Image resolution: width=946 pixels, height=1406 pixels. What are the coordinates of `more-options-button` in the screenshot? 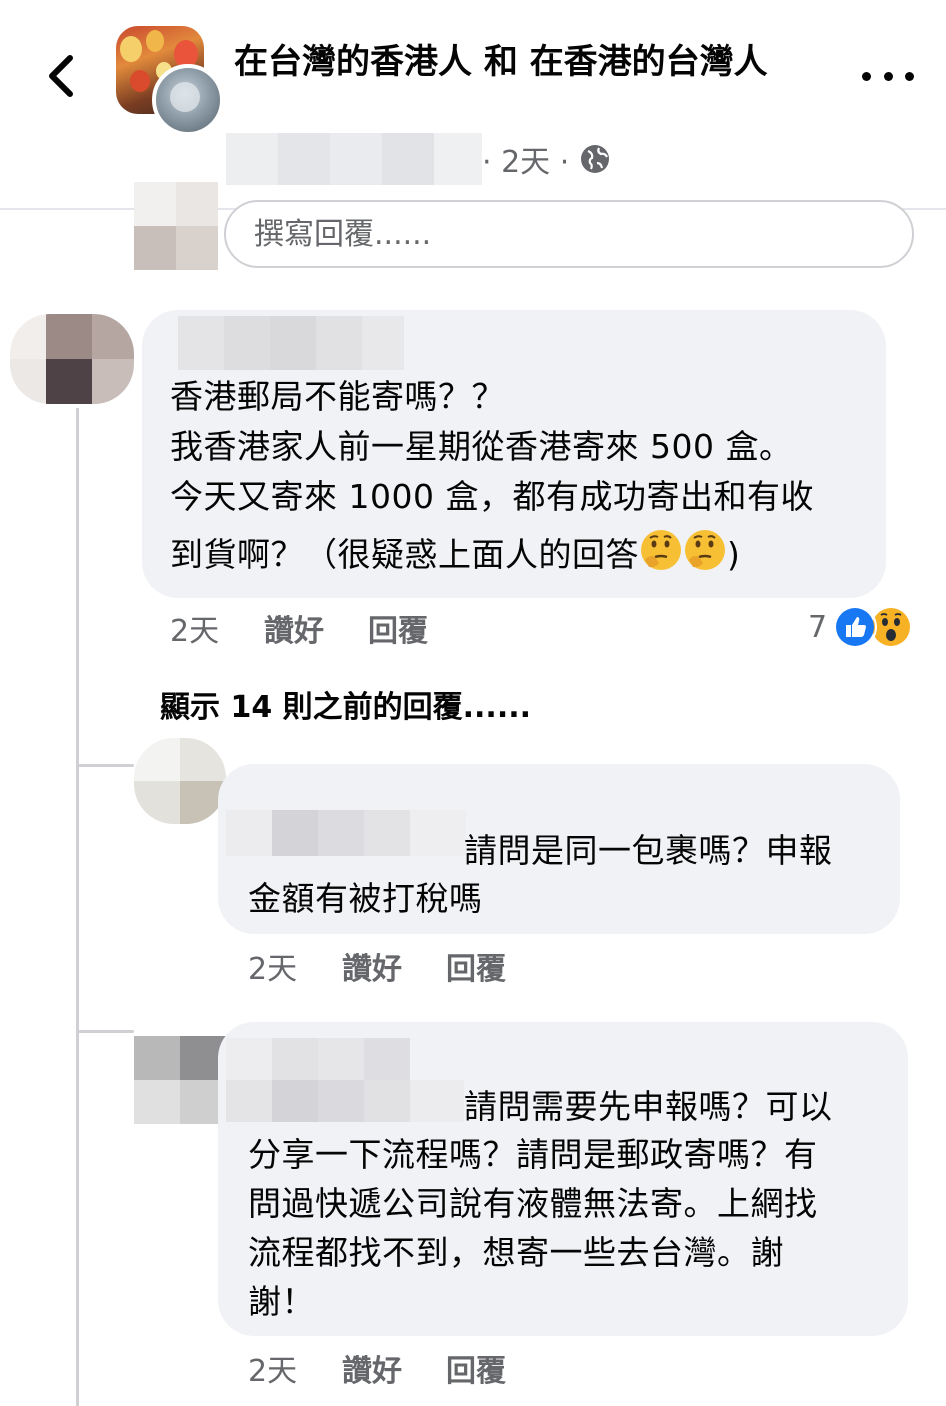 It's located at (888, 76).